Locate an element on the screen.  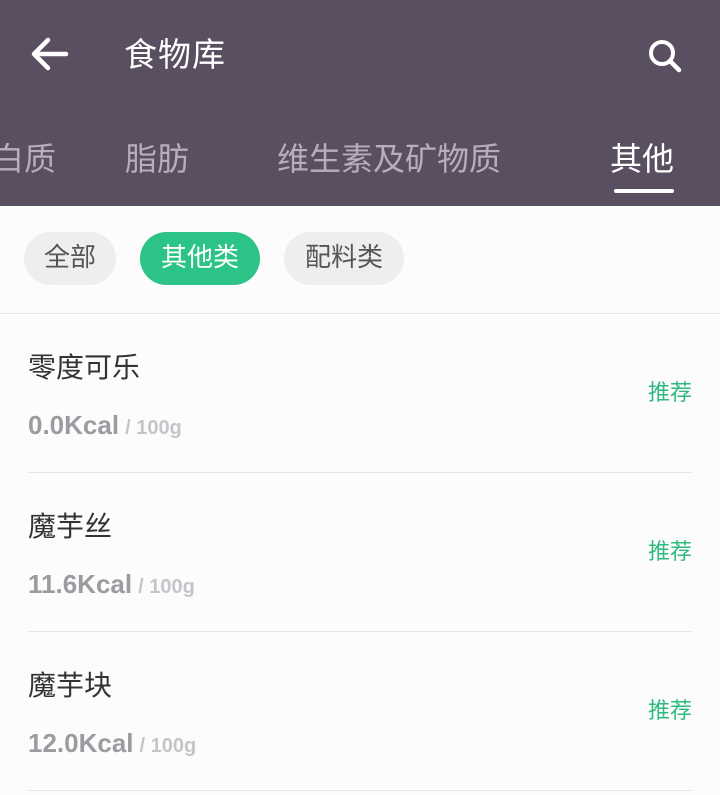
calorie-value: 0.0Kcal is located at coordinates (74, 425).